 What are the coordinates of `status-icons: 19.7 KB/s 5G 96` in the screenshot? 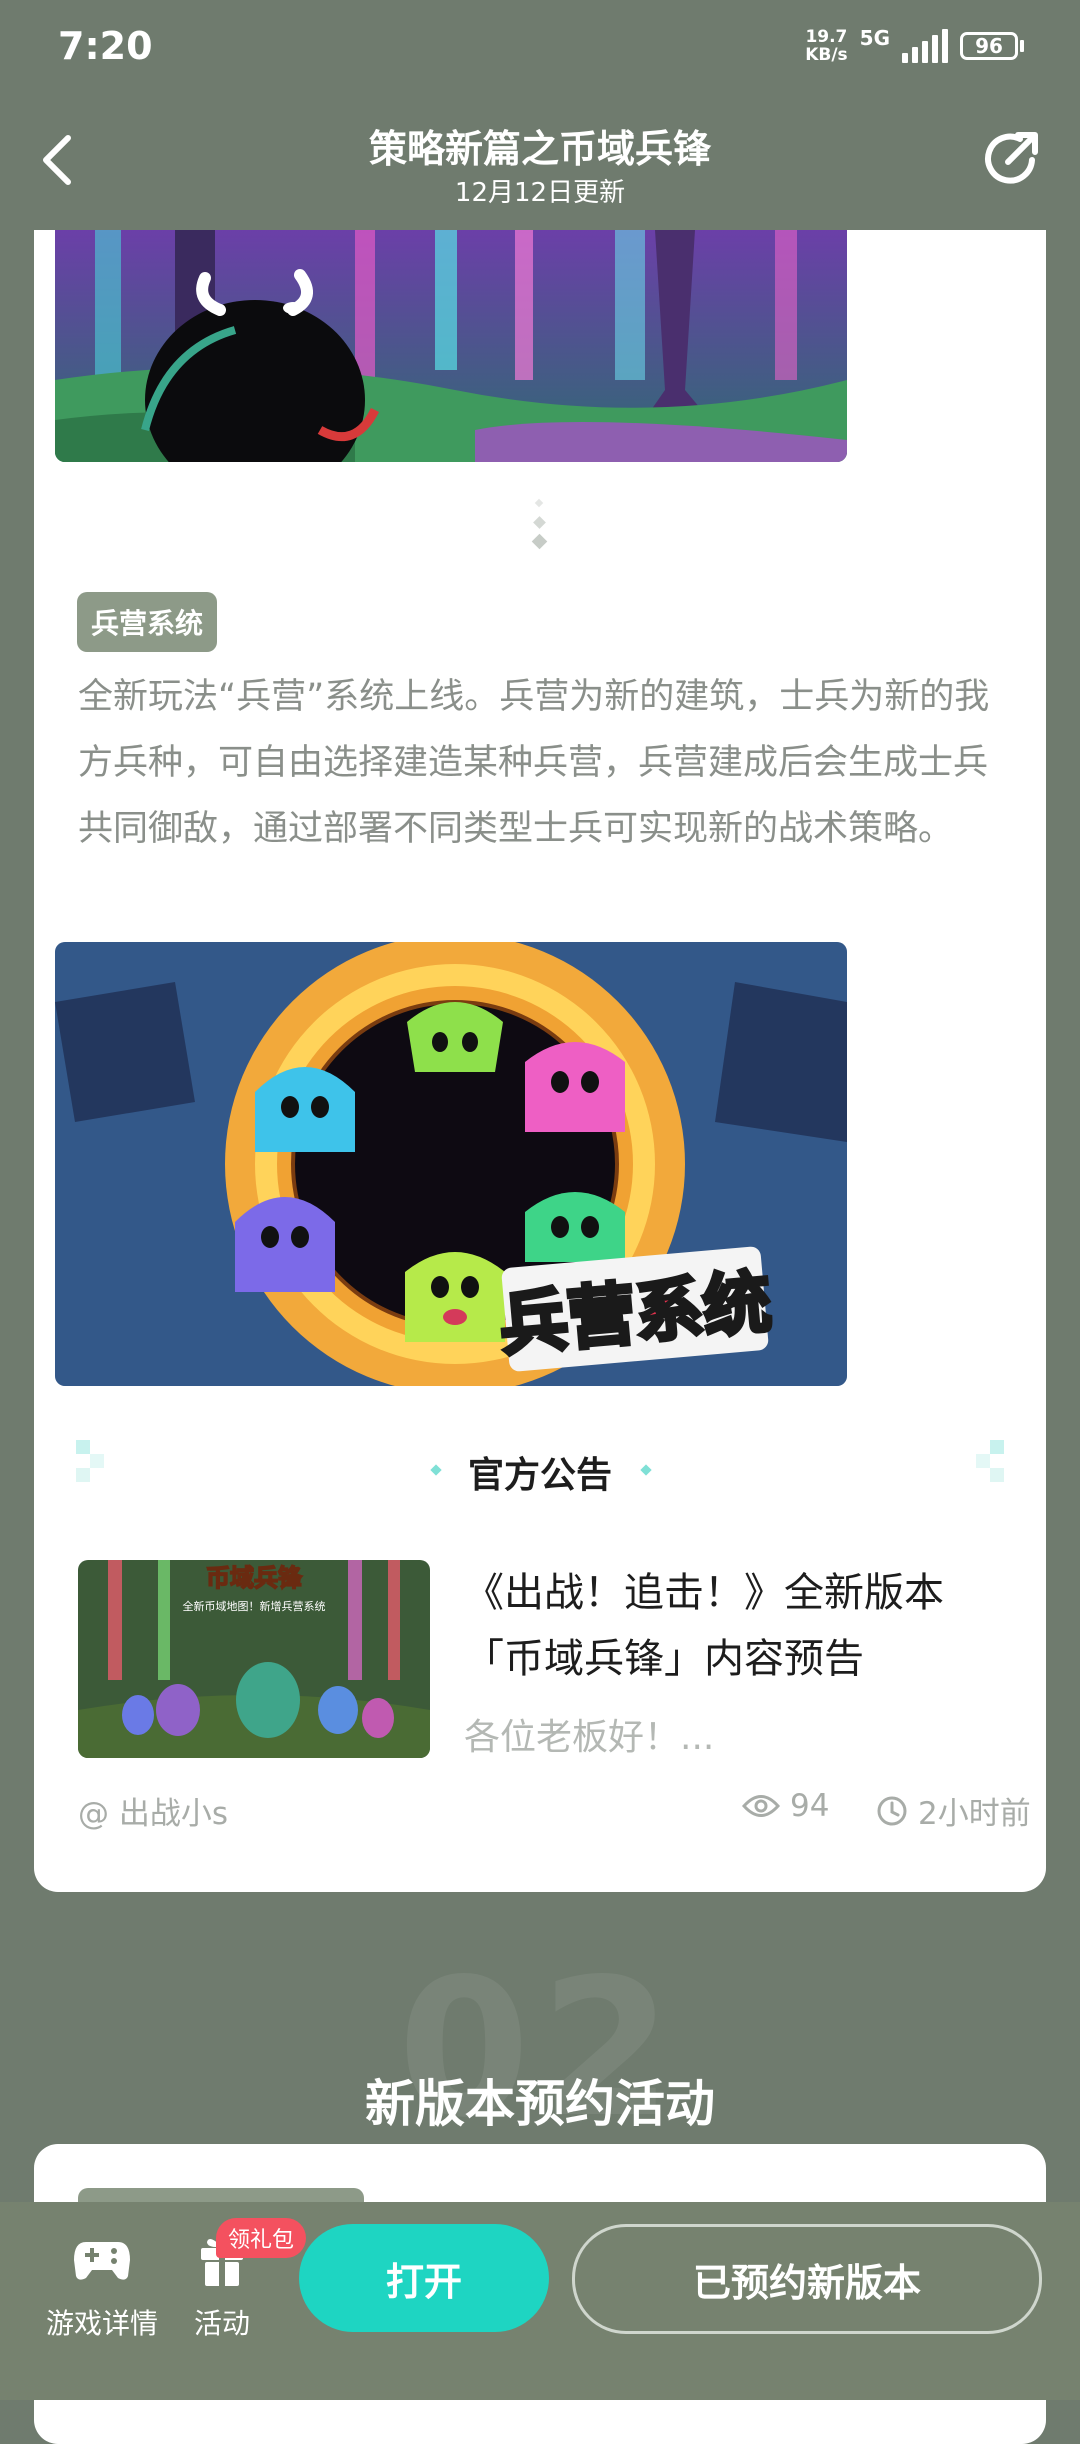 It's located at (914, 45).